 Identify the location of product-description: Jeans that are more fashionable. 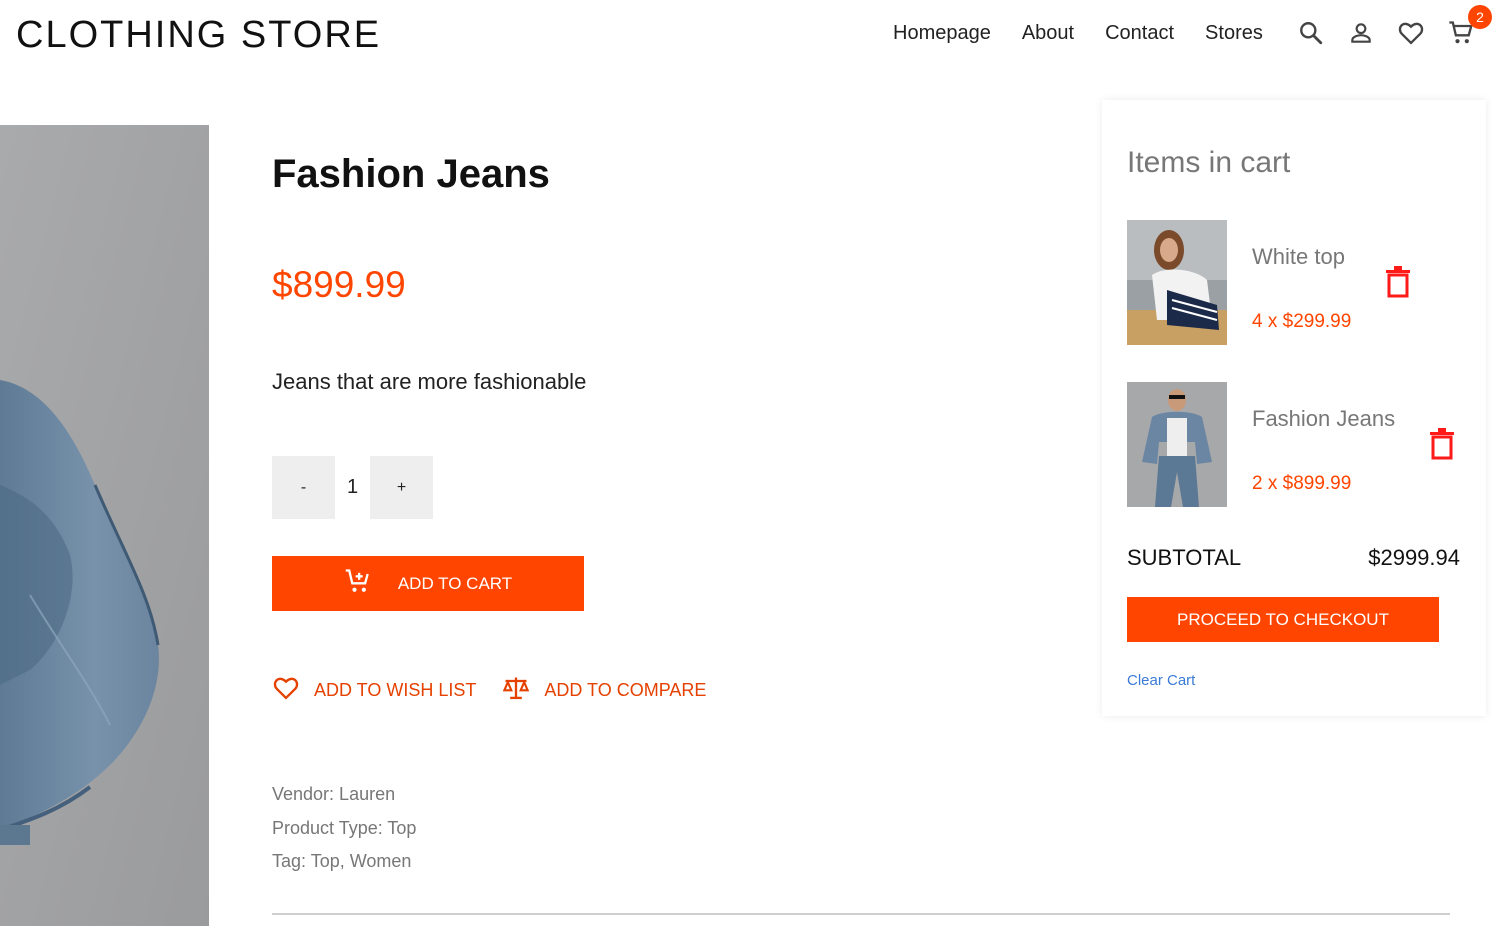
(429, 381).